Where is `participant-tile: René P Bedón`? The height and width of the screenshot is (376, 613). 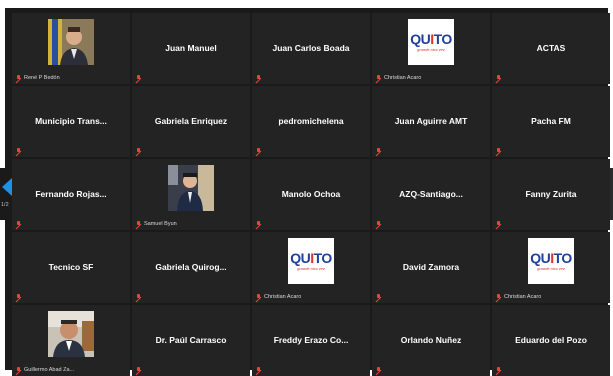
participant-tile: René P Bedón is located at coordinates (71, 48).